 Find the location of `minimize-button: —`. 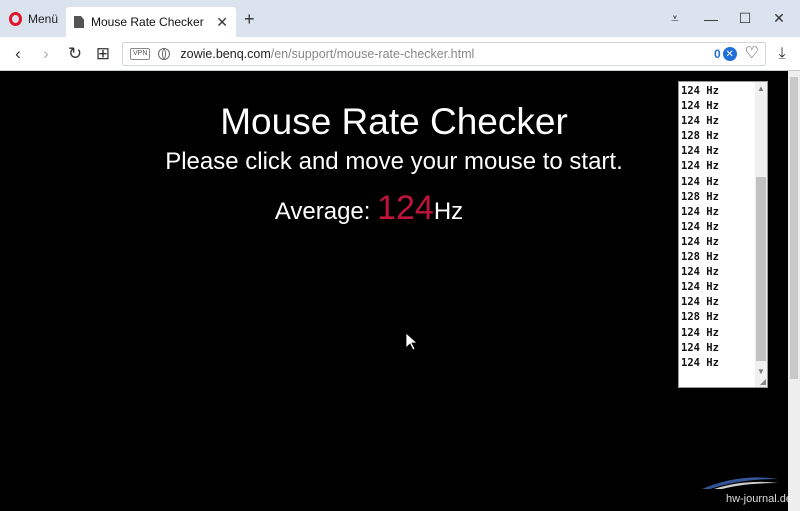

minimize-button: — is located at coordinates (711, 18).